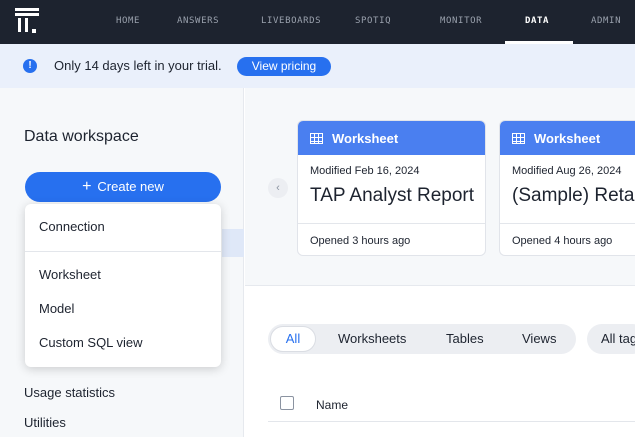 Image resolution: width=635 pixels, height=437 pixels. I want to click on plus-icon: +, so click(87, 186).